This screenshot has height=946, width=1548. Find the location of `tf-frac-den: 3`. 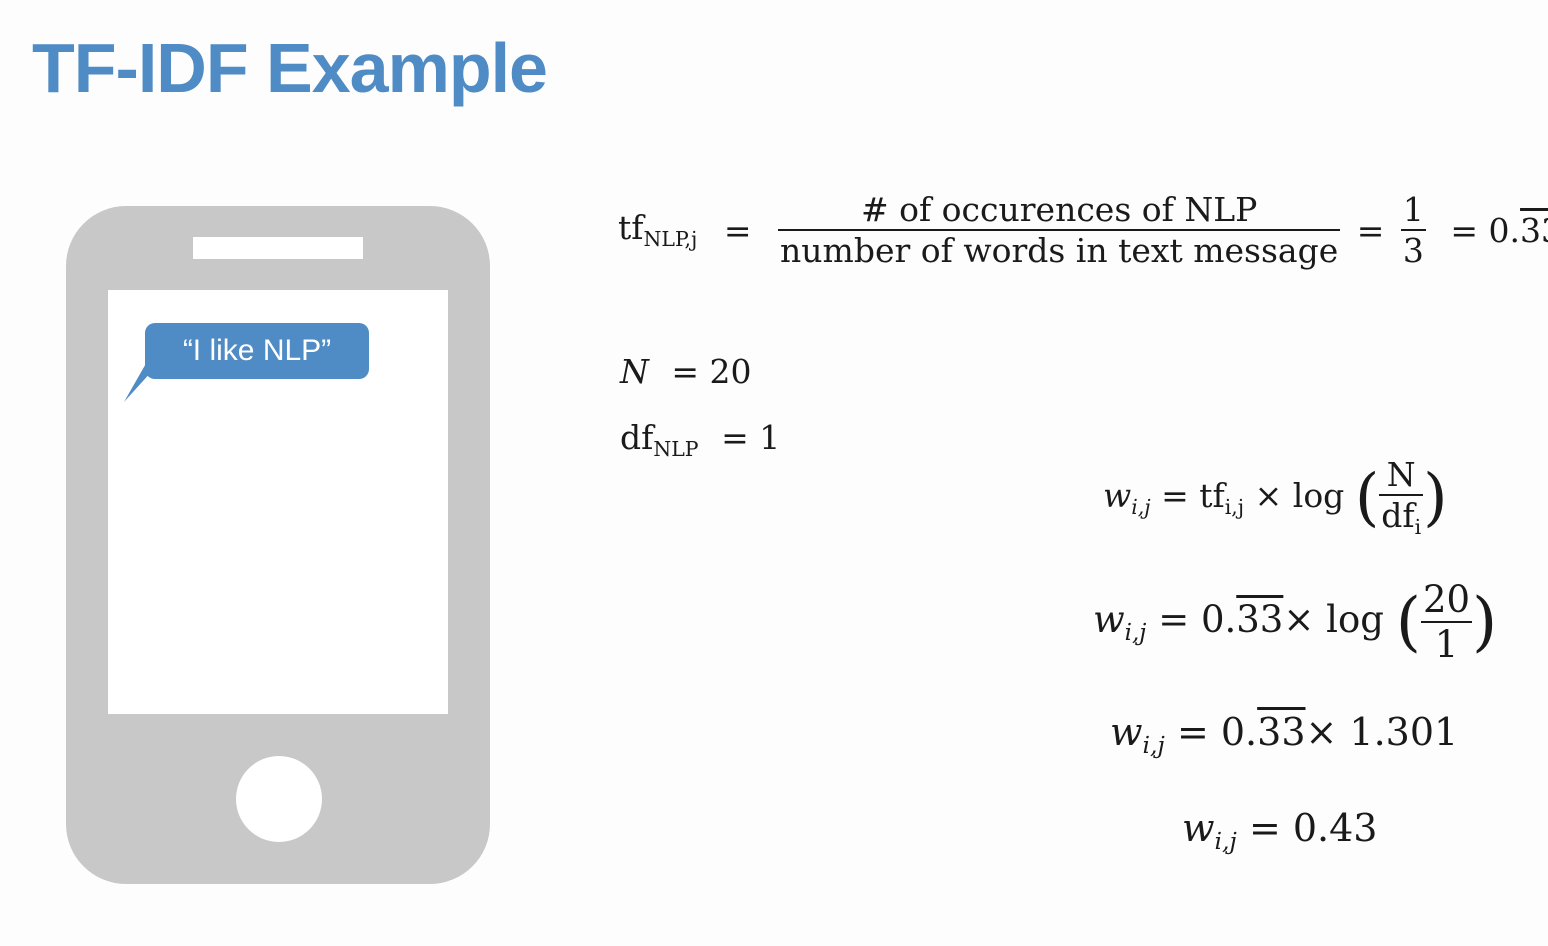

tf-frac-den: 3 is located at coordinates (1413, 250).